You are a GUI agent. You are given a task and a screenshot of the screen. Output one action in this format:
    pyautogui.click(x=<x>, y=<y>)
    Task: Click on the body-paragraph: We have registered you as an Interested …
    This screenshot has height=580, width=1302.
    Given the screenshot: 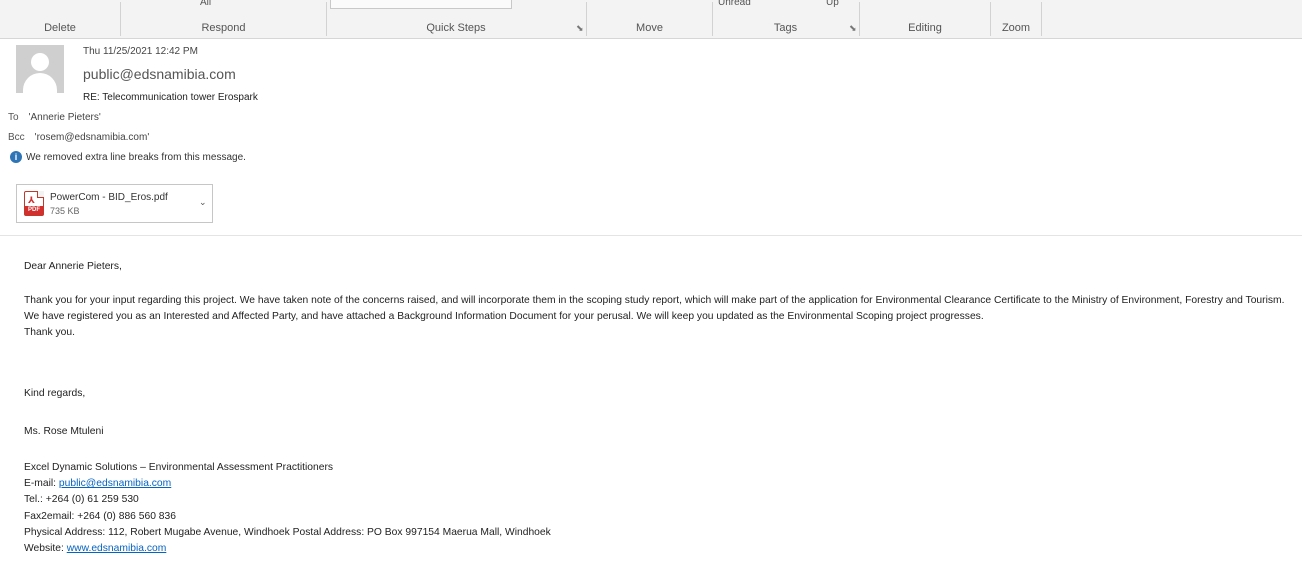 What is the action you would take?
    pyautogui.click(x=504, y=316)
    